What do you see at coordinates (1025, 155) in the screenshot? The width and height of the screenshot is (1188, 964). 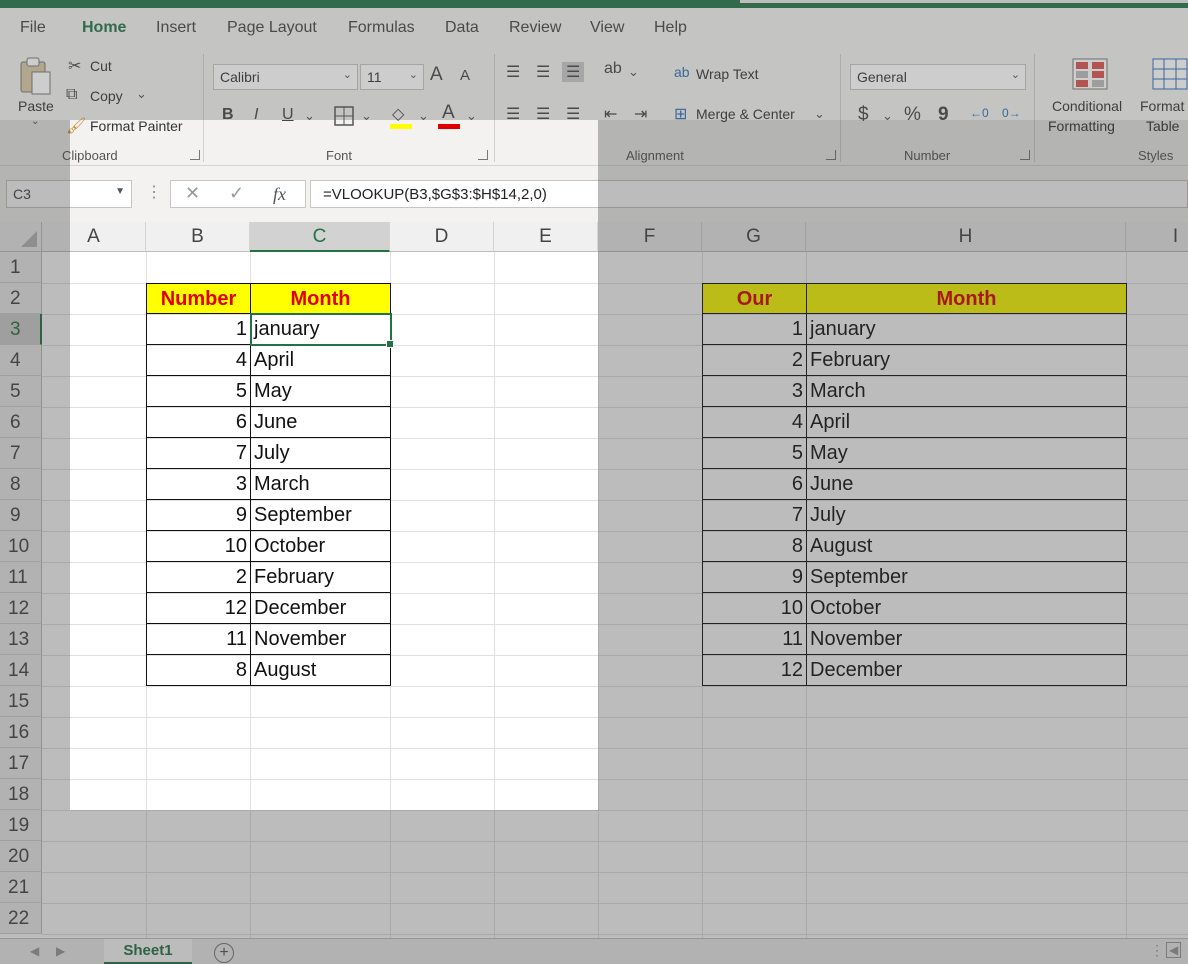 I see `number-launcher-icon` at bounding box center [1025, 155].